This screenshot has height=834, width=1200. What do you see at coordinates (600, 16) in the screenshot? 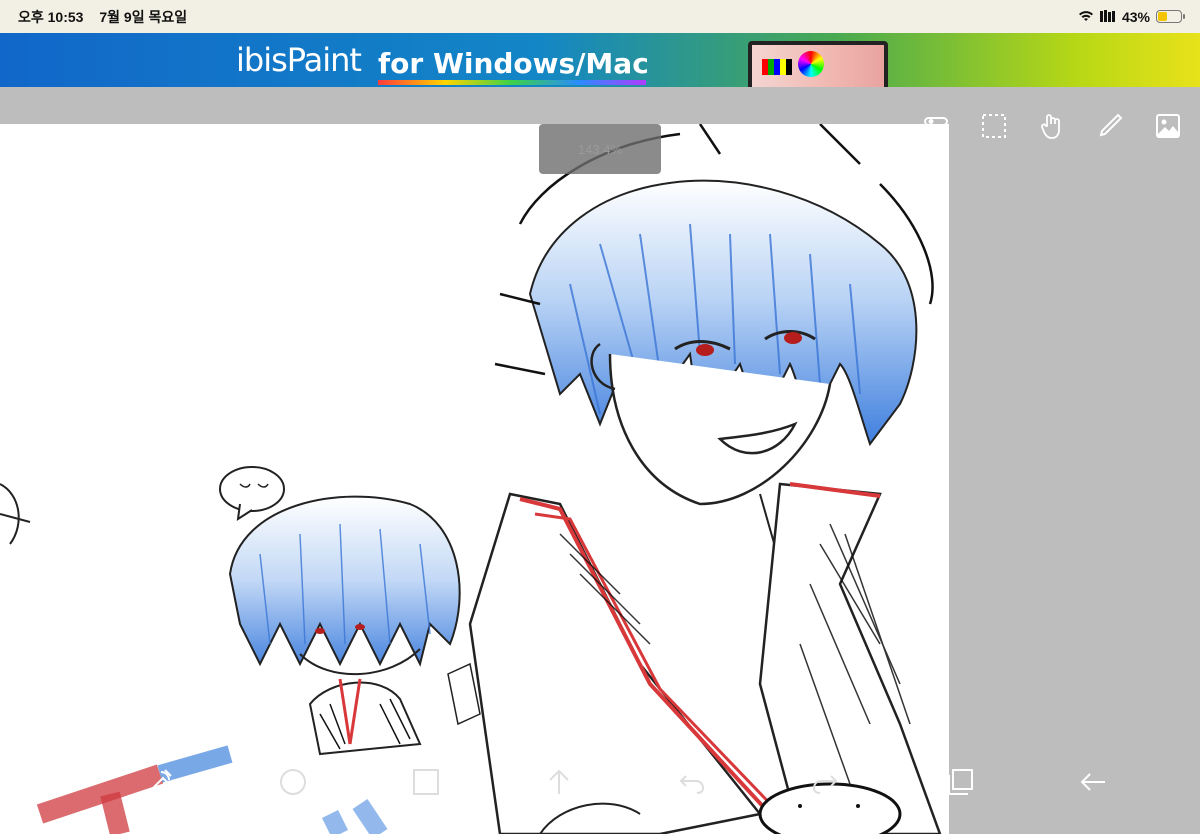
I see `status-bar: 오후 10:53 7월 9일 목요일 43%` at bounding box center [600, 16].